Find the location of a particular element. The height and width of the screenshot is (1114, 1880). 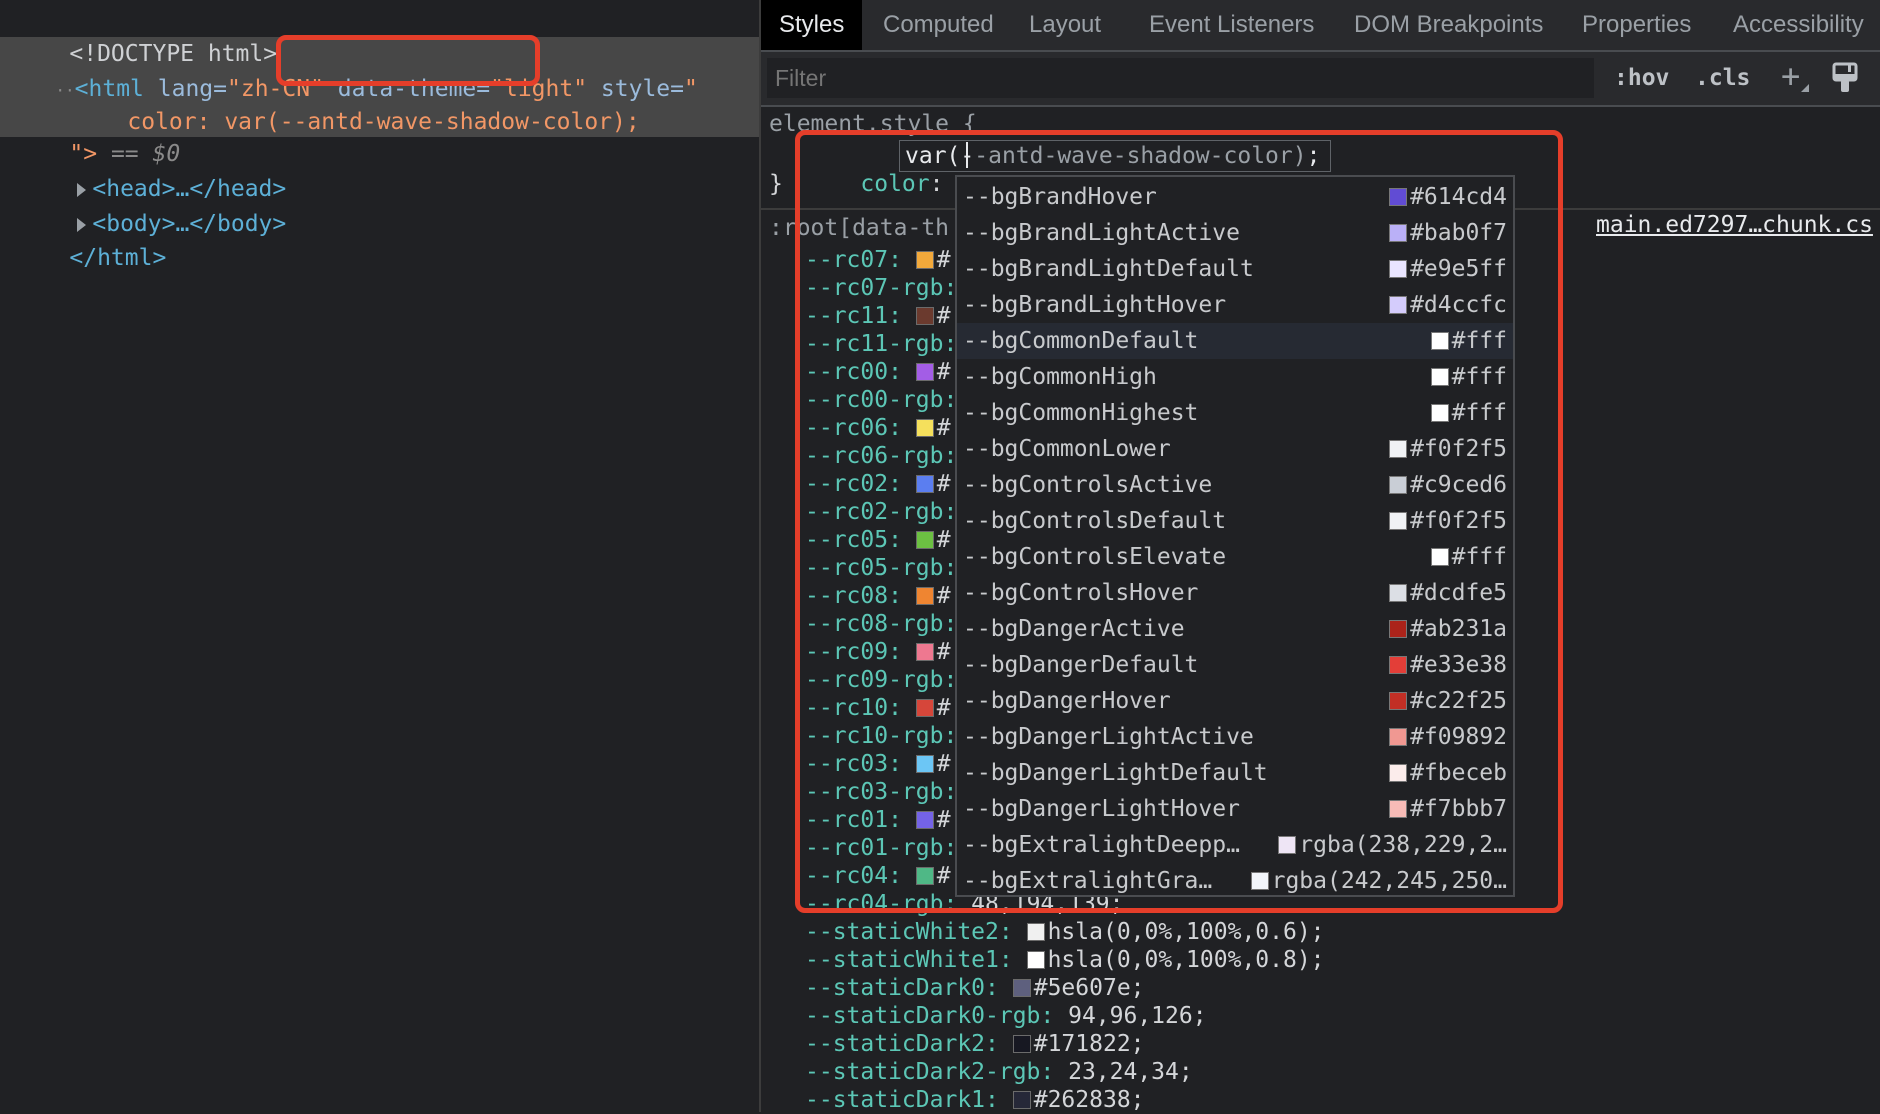

autocomplete-item: --bgBrandLightActive #bab0f7 is located at coordinates (1235, 233).